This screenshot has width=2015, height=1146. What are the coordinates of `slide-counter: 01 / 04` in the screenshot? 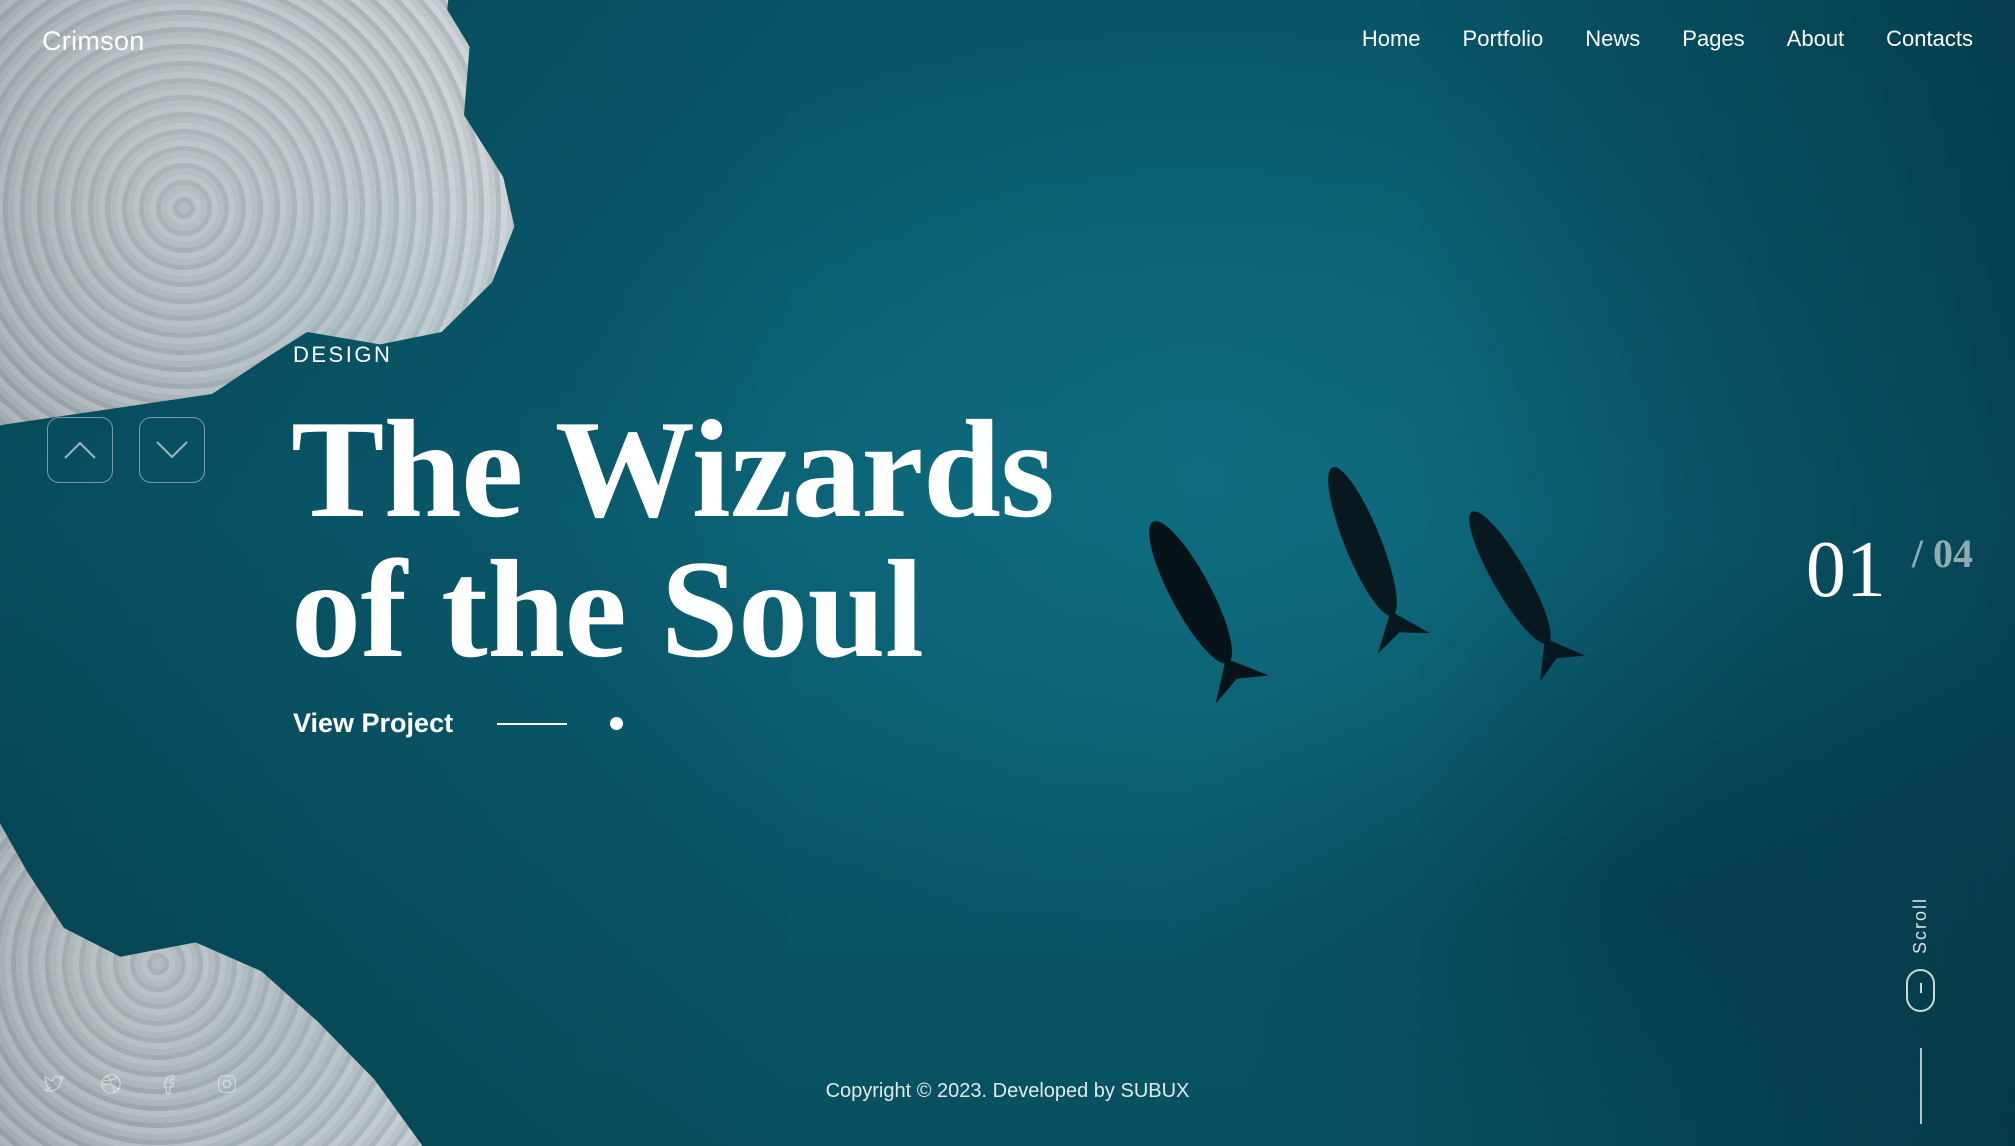 It's located at (1889, 570).